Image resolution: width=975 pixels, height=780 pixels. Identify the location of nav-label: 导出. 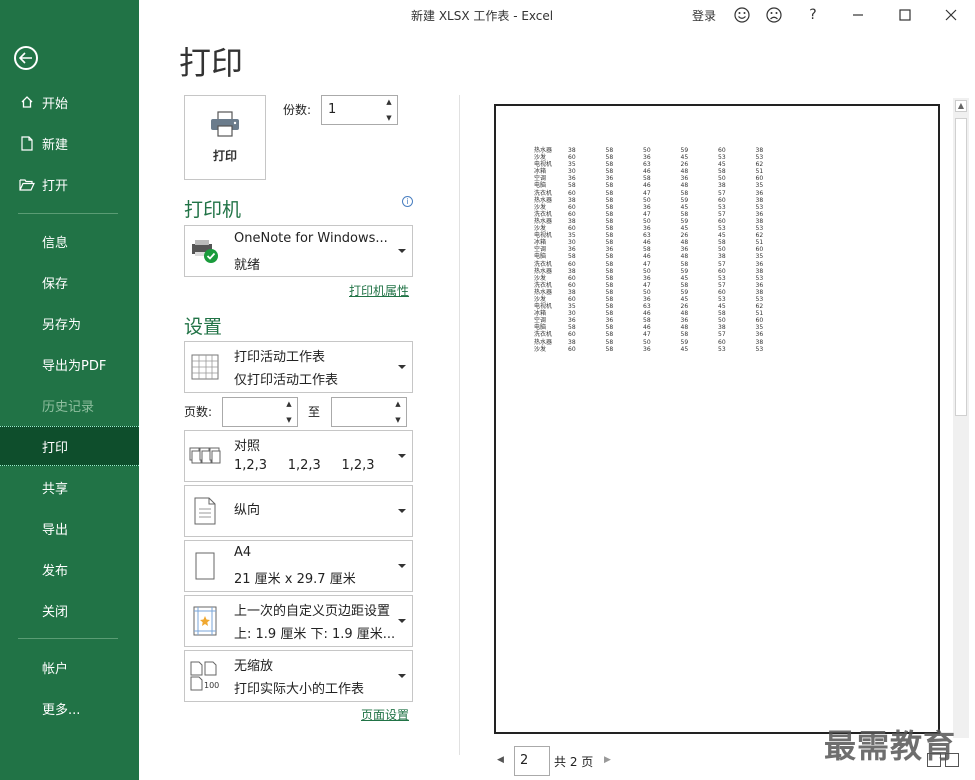
(55, 530).